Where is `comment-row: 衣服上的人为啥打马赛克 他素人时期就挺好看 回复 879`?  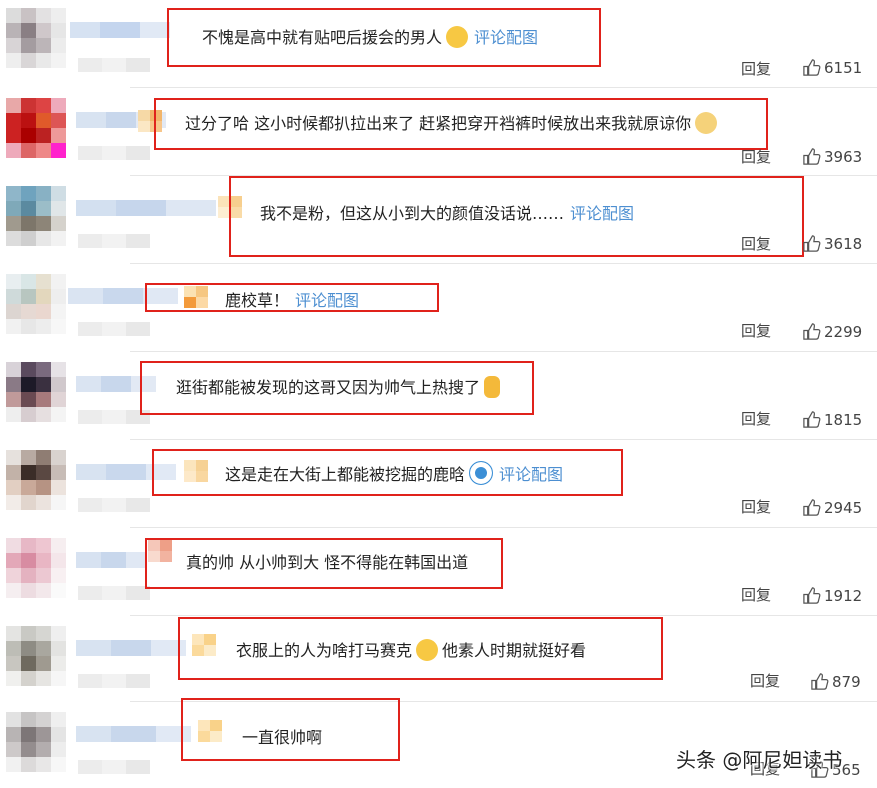 comment-row: 衣服上的人为啥打马赛克 他素人时期就挺好看 回复 879 is located at coordinates (438, 659).